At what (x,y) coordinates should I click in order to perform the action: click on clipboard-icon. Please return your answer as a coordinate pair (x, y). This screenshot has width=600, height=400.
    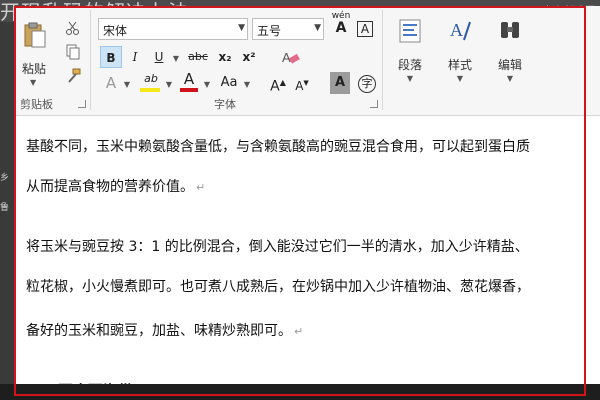
    Looking at the image, I should click on (35, 35).